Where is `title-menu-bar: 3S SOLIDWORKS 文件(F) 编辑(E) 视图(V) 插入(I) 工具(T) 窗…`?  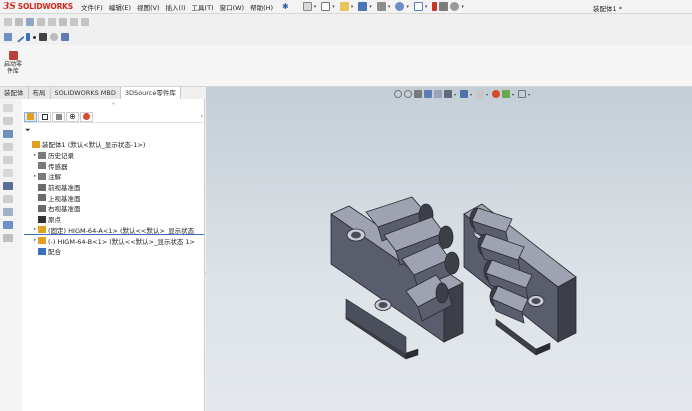 title-menu-bar: 3S SOLIDWORKS 文件(F) 编辑(E) 视图(V) 插入(I) 工具(T) 窗… is located at coordinates (346, 7).